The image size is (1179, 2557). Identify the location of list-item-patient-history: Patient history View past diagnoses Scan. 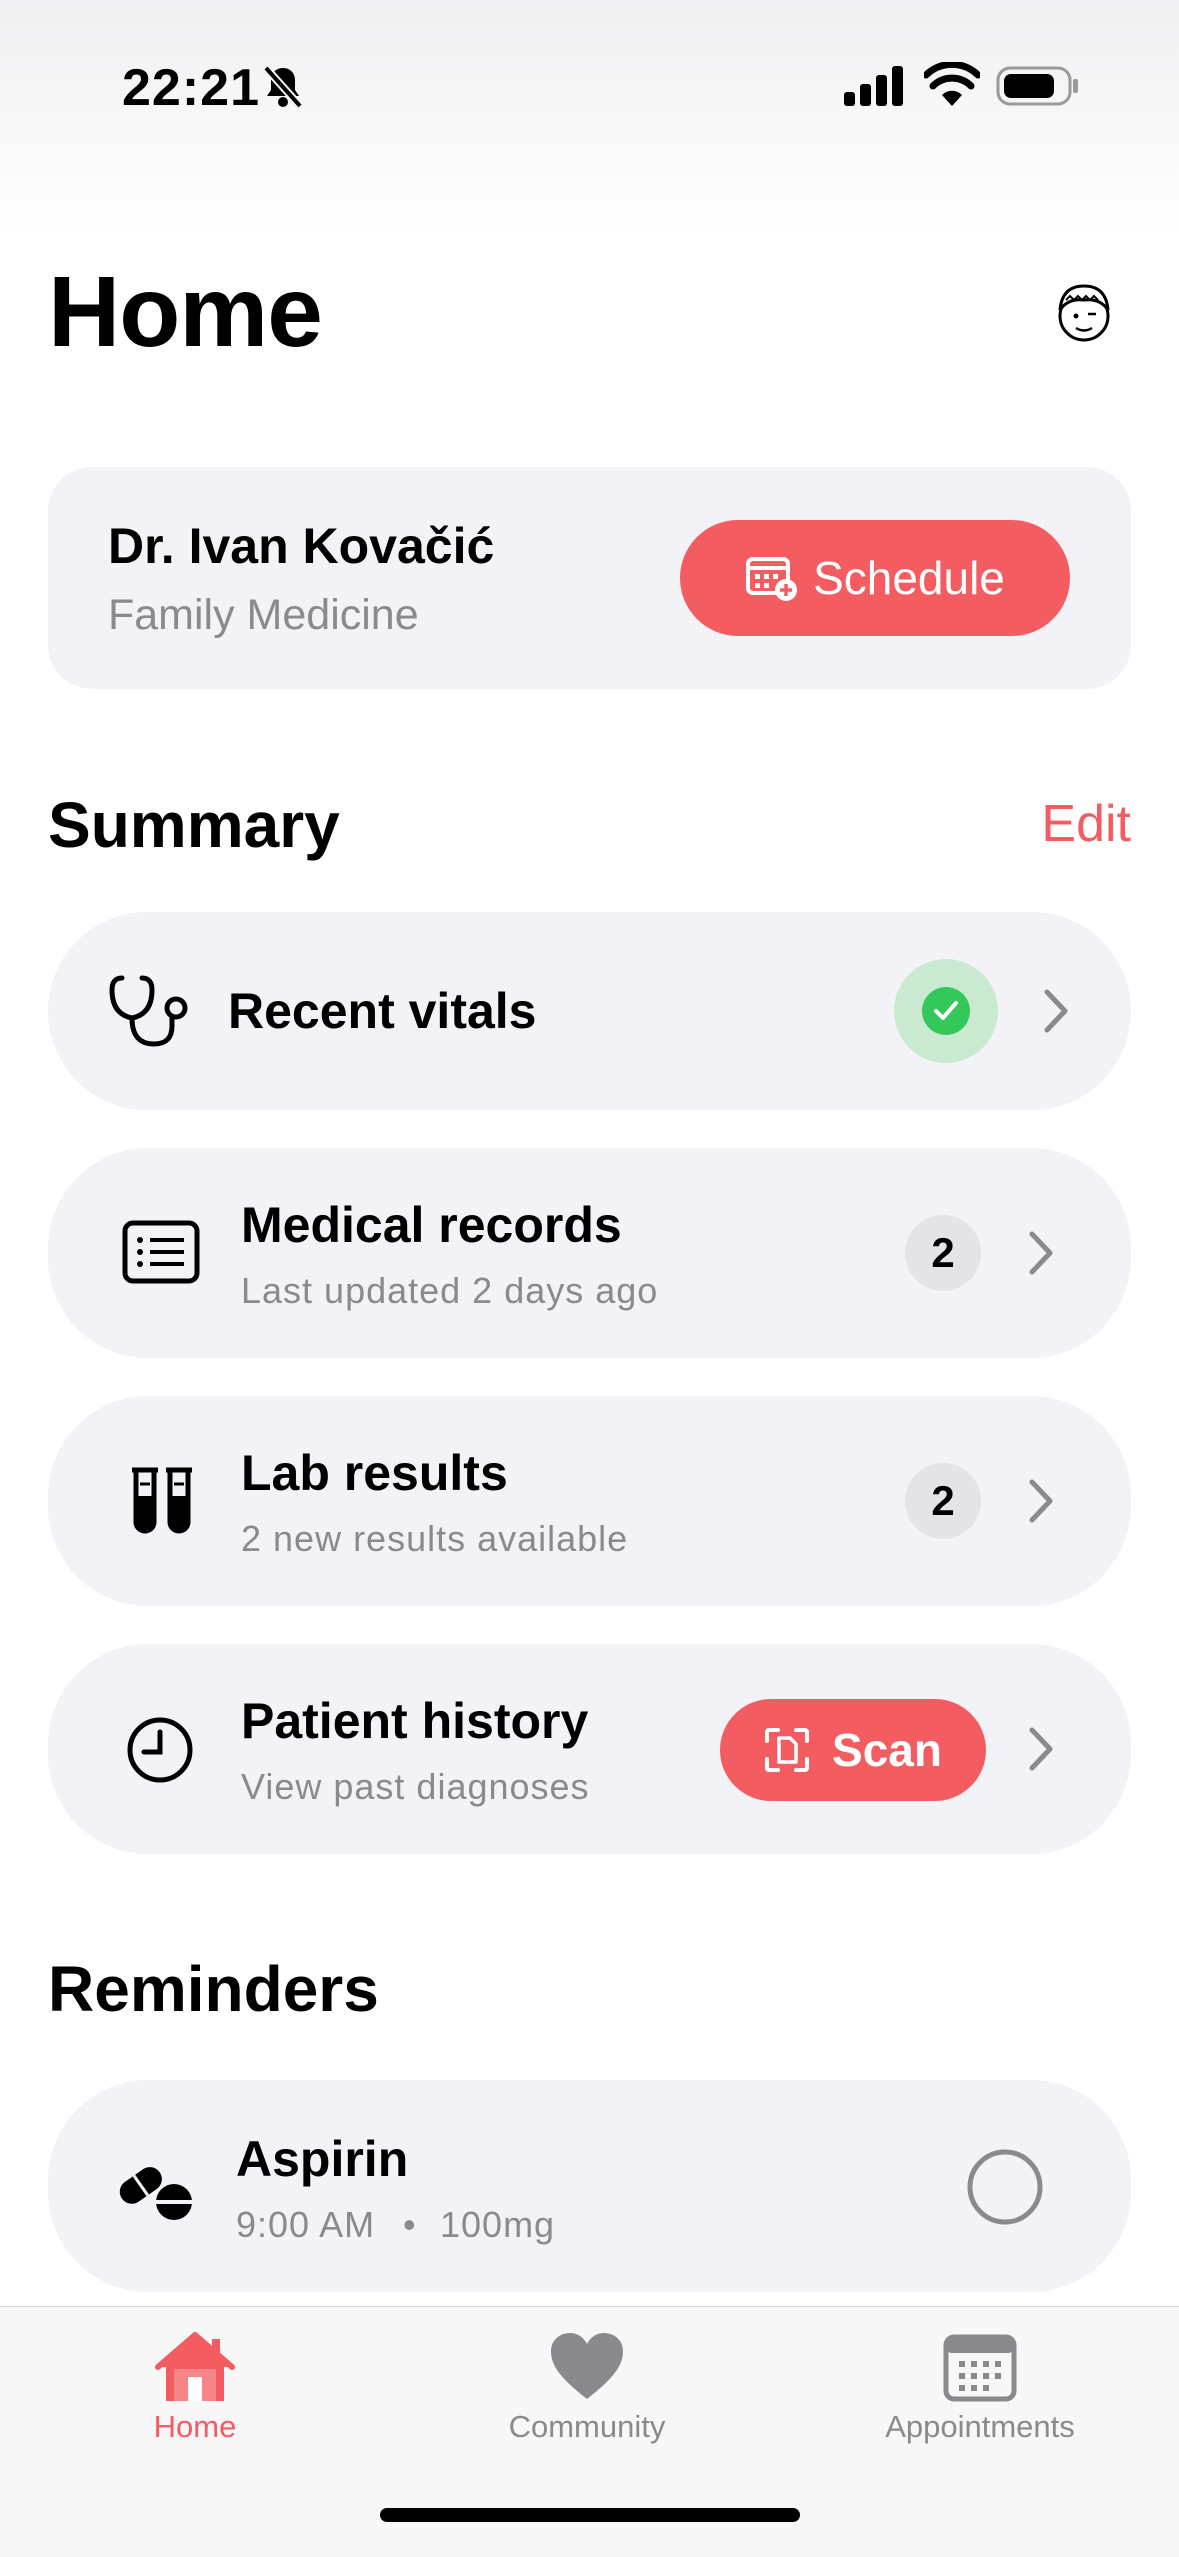
(589, 1749).